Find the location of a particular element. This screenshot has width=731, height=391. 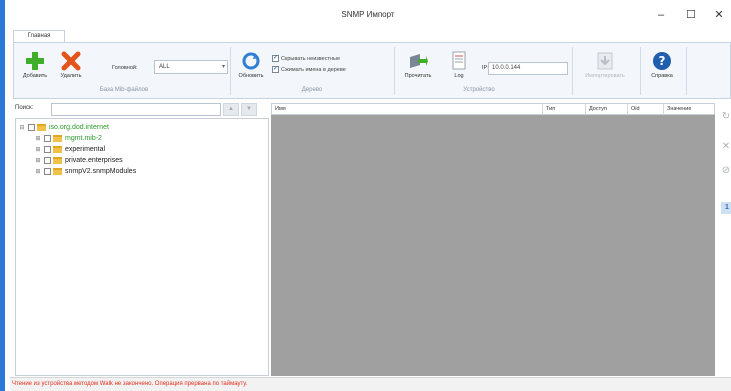

plus-icon is located at coordinates (35, 61).